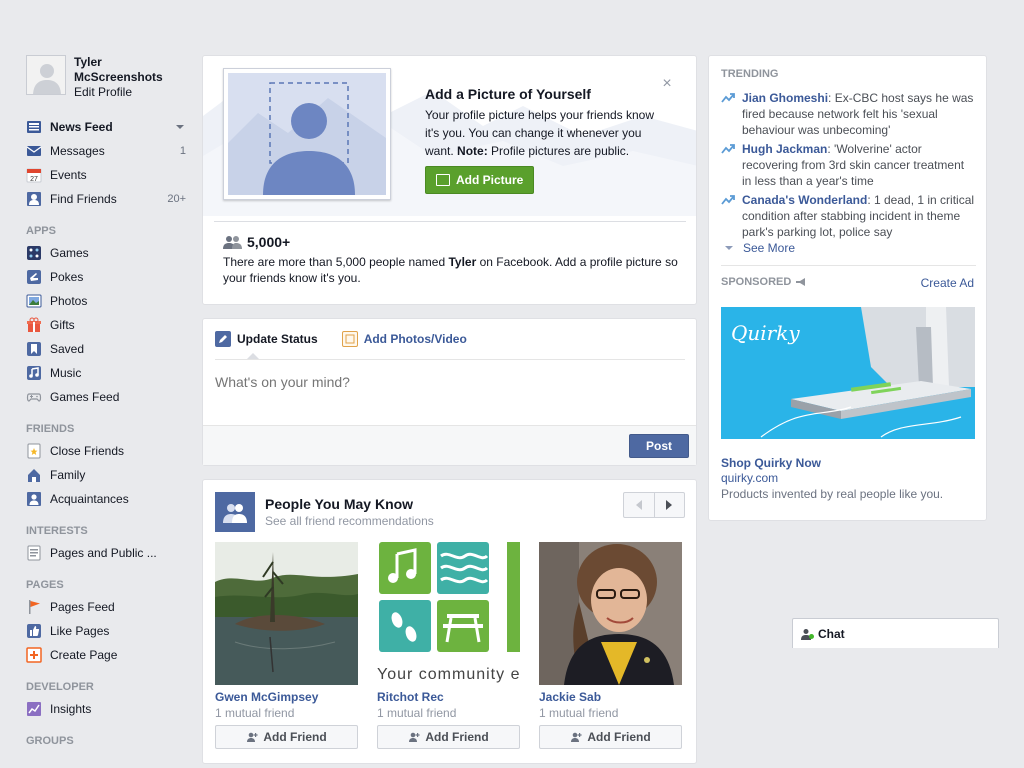 This screenshot has height=768, width=1024. Describe the element at coordinates (106, 741) in the screenshot. I see `nav-section-groups: GROUPS` at that location.